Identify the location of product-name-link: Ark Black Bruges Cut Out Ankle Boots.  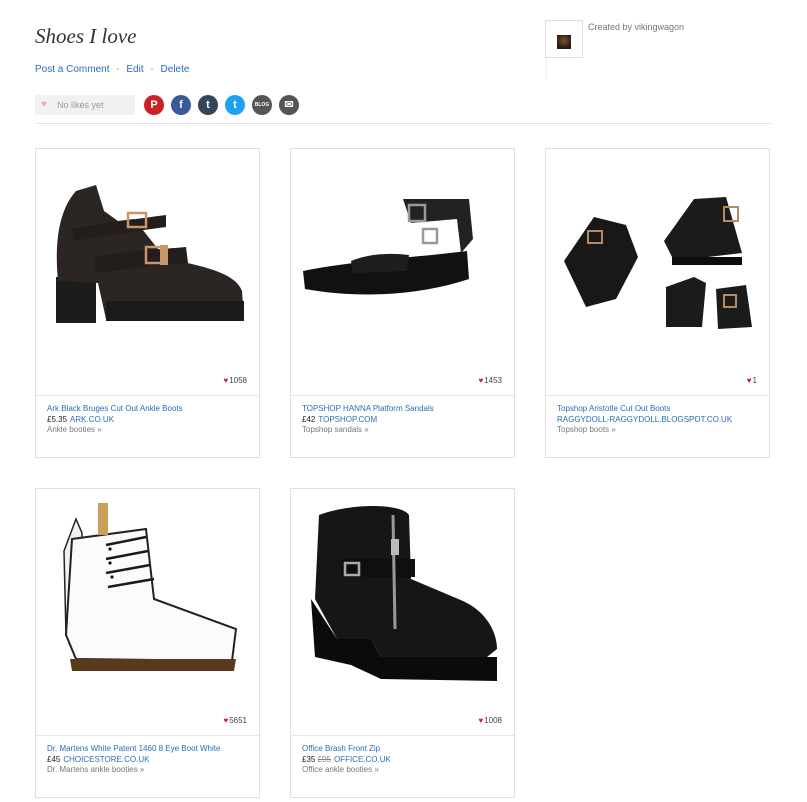
(149, 409).